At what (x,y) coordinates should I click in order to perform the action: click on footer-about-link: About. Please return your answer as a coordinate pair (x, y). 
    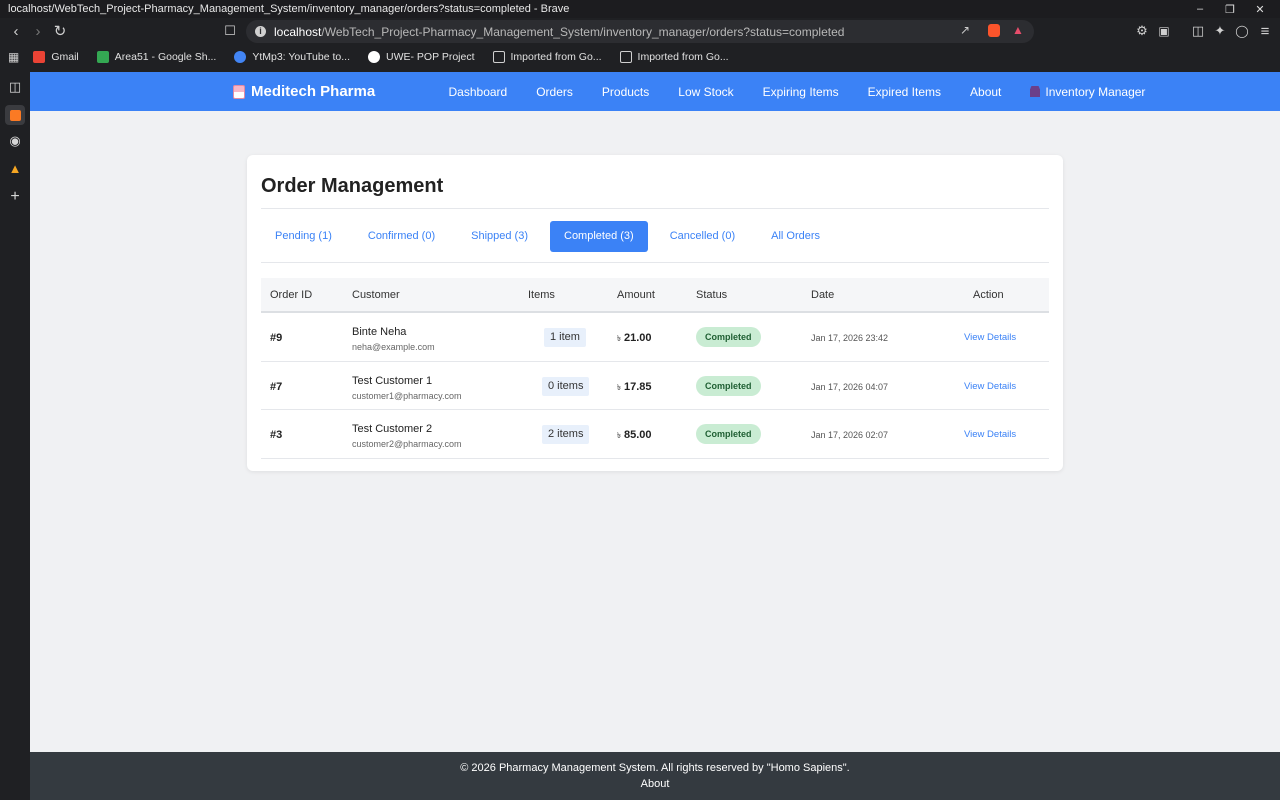
    Looking at the image, I should click on (655, 784).